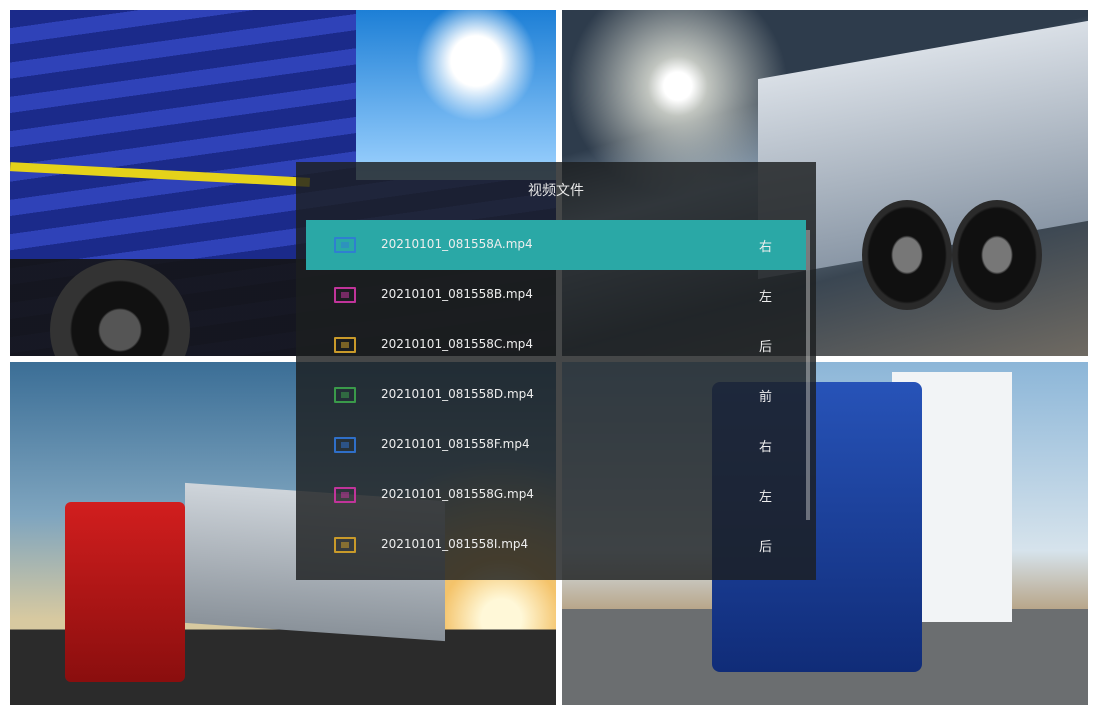 This screenshot has width=1096, height=713. Describe the element at coordinates (556, 191) in the screenshot. I see `dialog-title: 视频文件` at that location.